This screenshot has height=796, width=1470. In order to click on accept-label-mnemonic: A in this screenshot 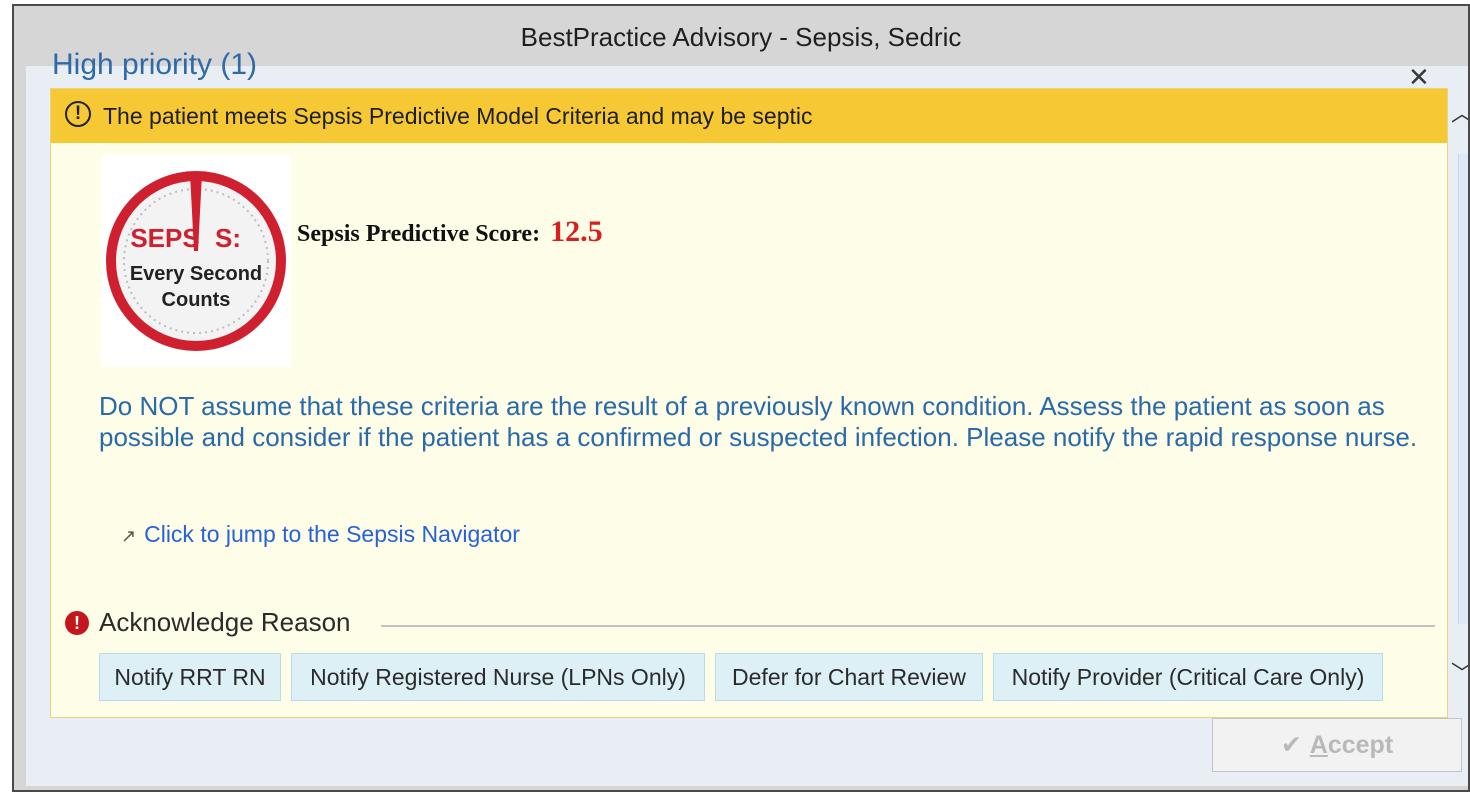, I will do `click(1318, 745)`.